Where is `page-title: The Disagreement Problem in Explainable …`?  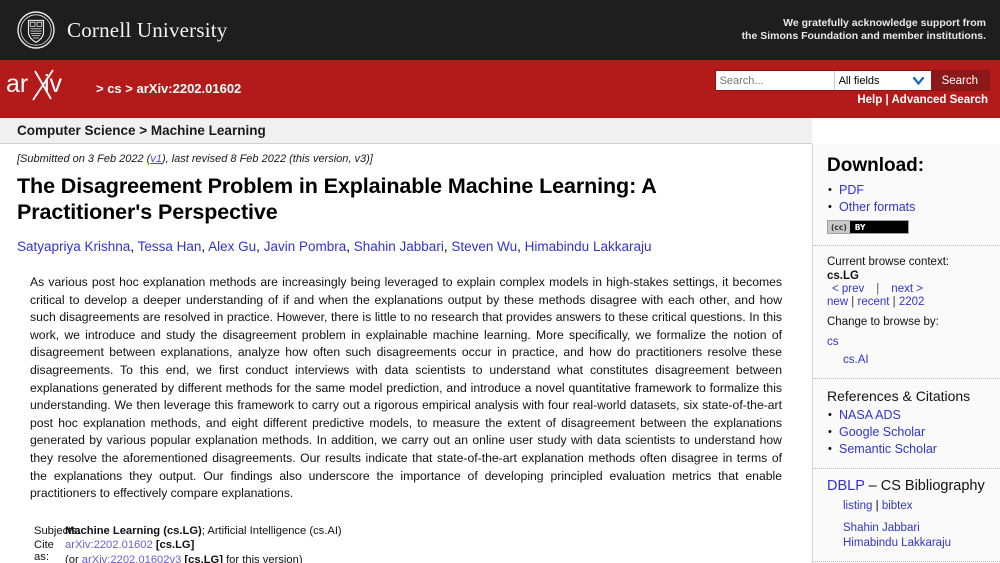 page-title: The Disagreement Problem in Explainable … is located at coordinates (336, 199).